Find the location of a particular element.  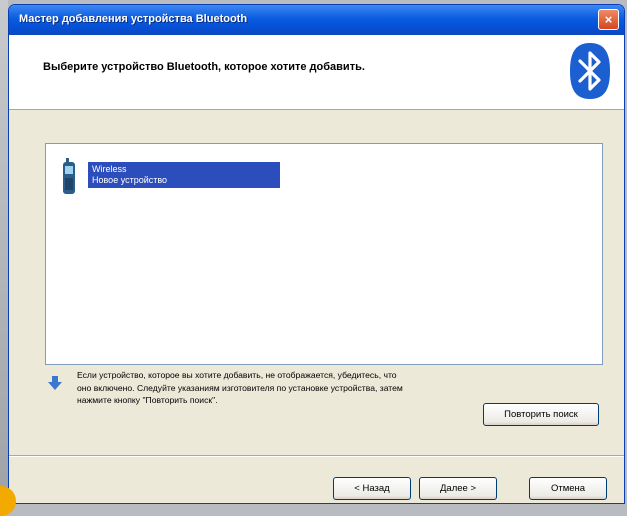

divider is located at coordinates (316, 456).